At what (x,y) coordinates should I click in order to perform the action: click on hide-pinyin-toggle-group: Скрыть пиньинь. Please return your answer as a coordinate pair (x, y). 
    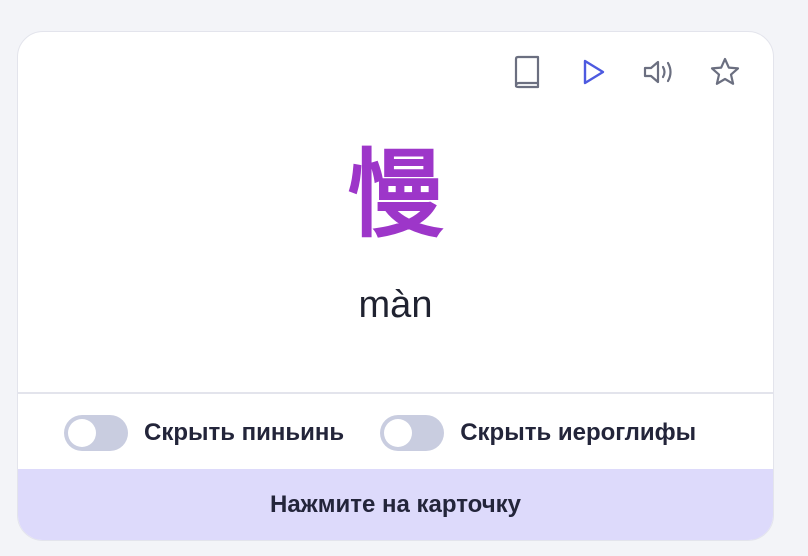
    Looking at the image, I should click on (204, 433).